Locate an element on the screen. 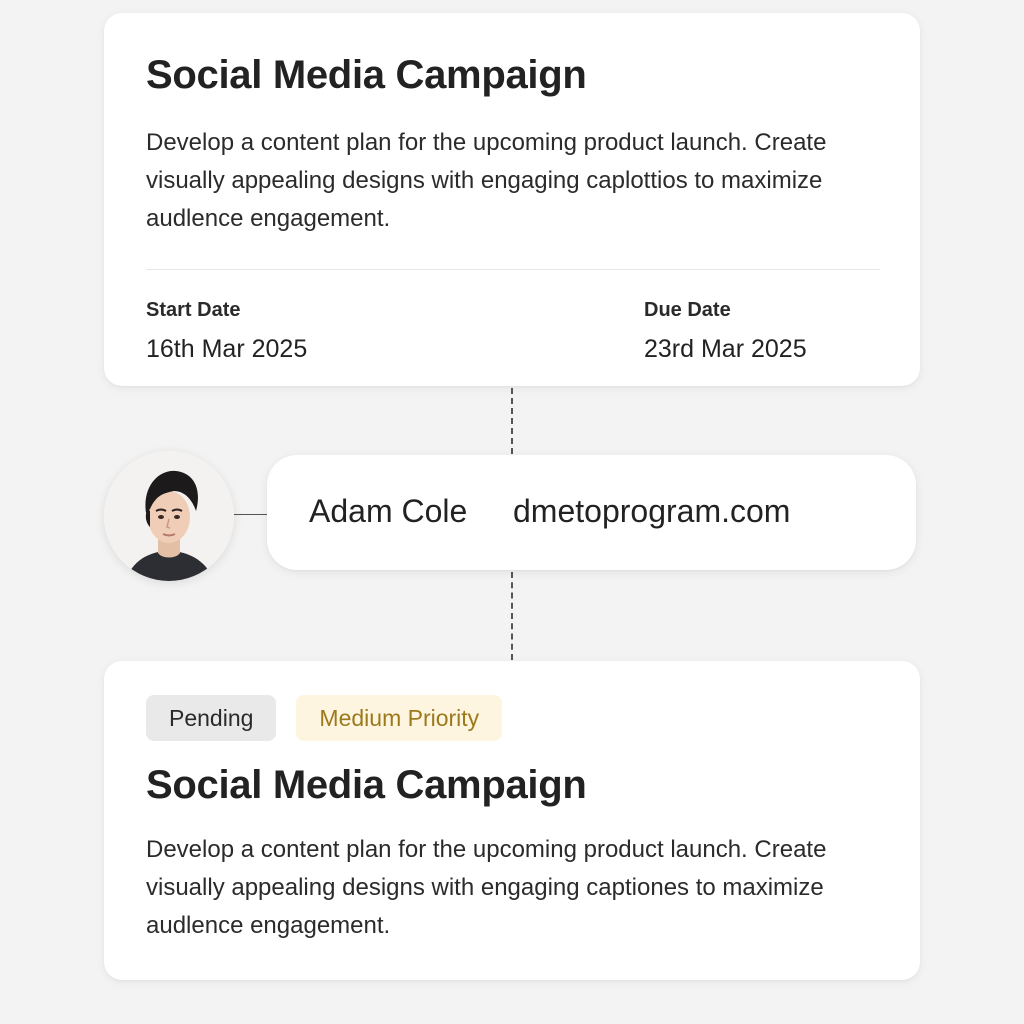 The height and width of the screenshot is (1024, 1024). status-badge: Pending is located at coordinates (211, 718).